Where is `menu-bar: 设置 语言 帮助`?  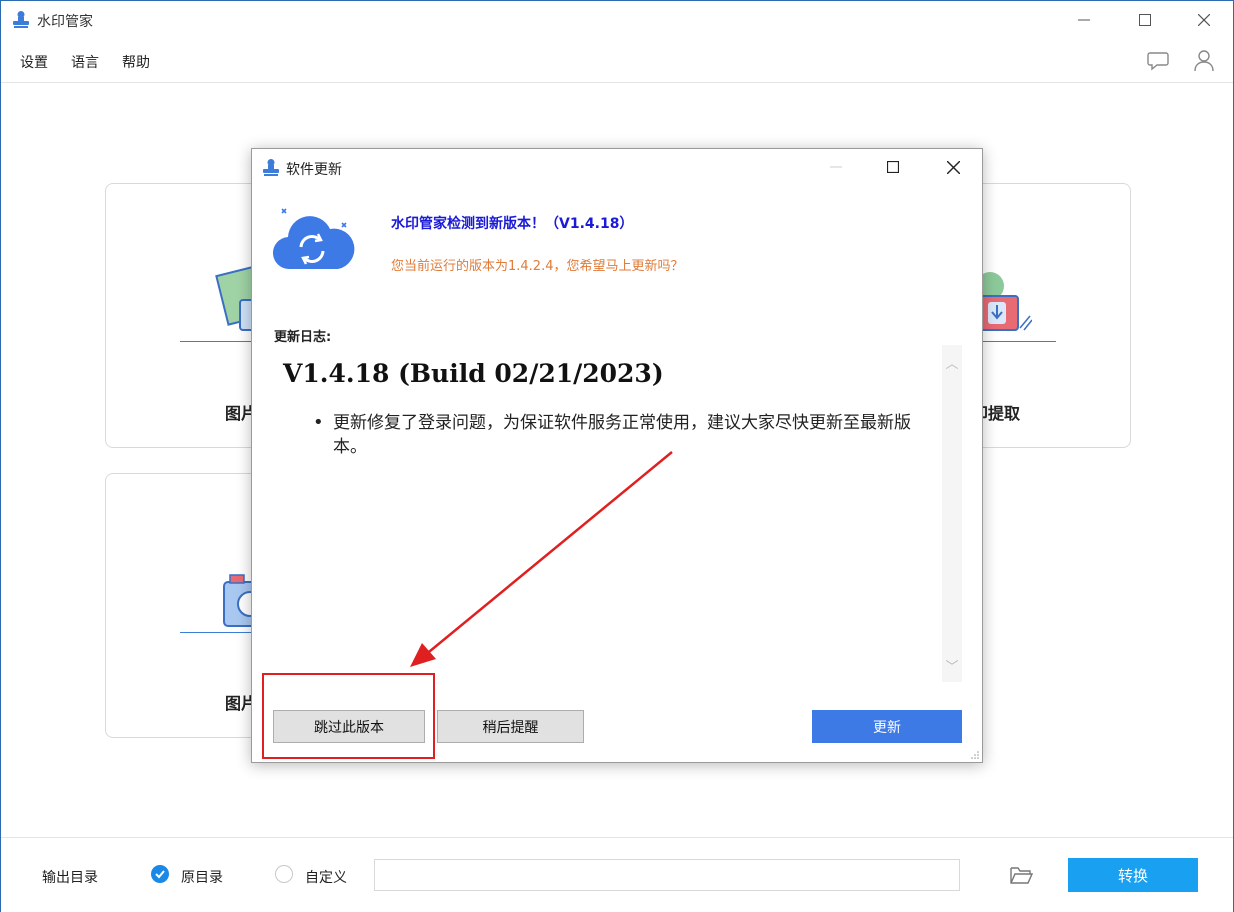
menu-bar: 设置 语言 帮助 is located at coordinates (617, 61).